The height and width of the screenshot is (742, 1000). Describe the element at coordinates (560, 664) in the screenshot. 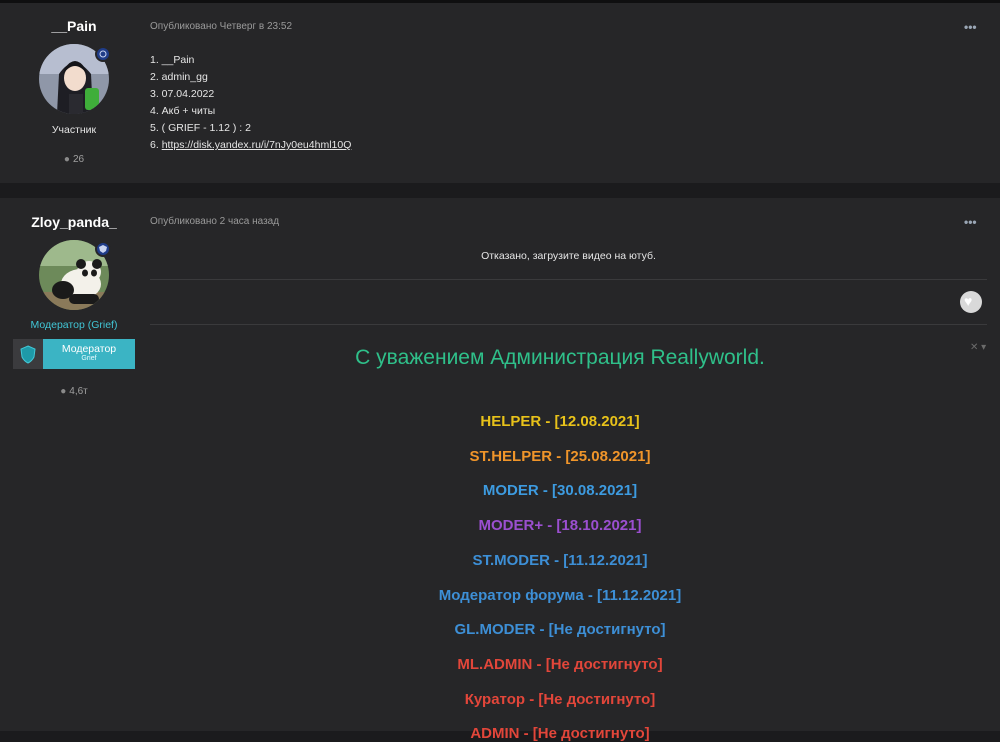

I see `signature-rank-line: ML.ADMIN - [Не достигнуто]` at that location.